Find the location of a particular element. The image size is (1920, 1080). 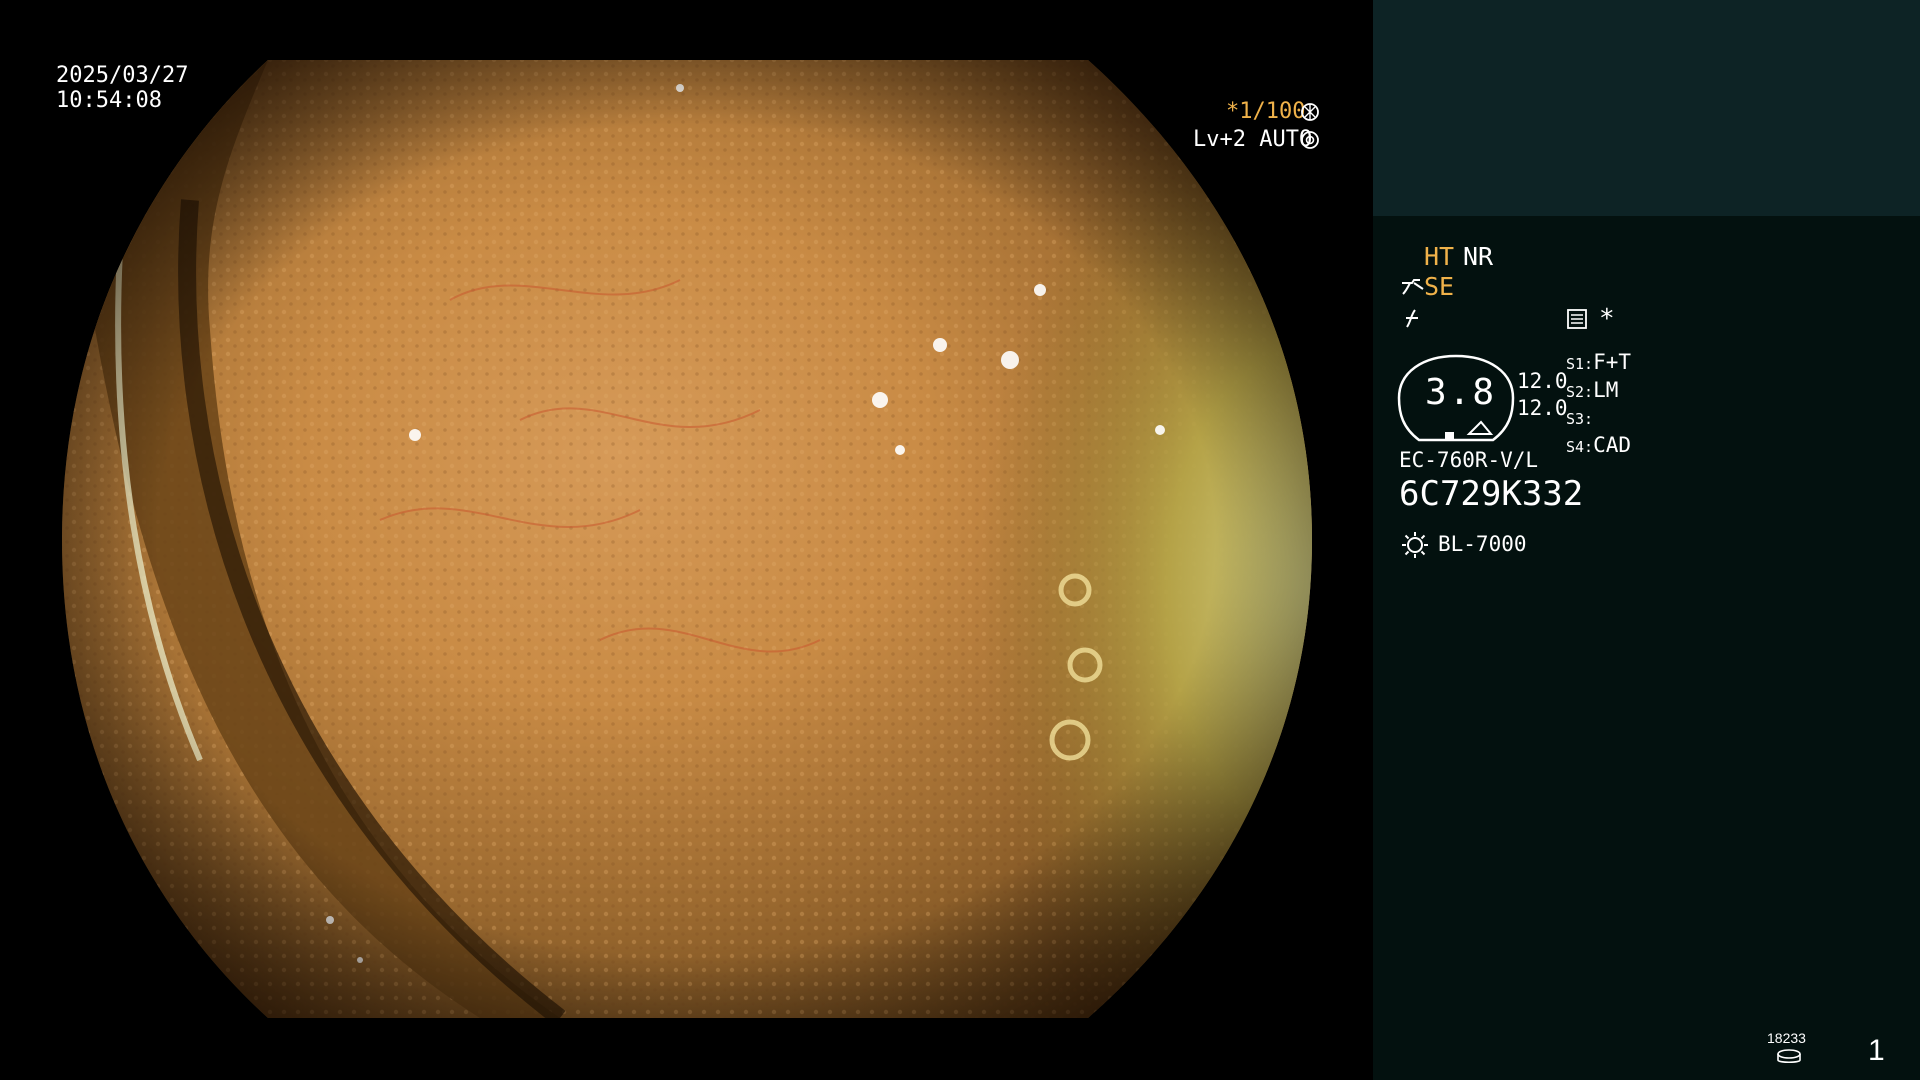

switch-value: CAD is located at coordinates (1612, 444).